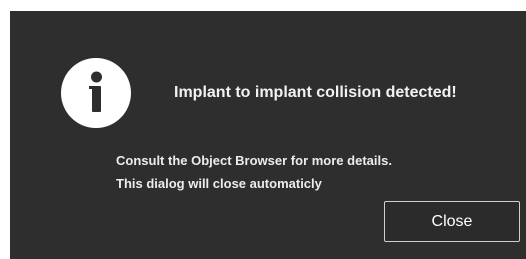  Describe the element at coordinates (452, 221) in the screenshot. I see `close-button: Close` at that location.